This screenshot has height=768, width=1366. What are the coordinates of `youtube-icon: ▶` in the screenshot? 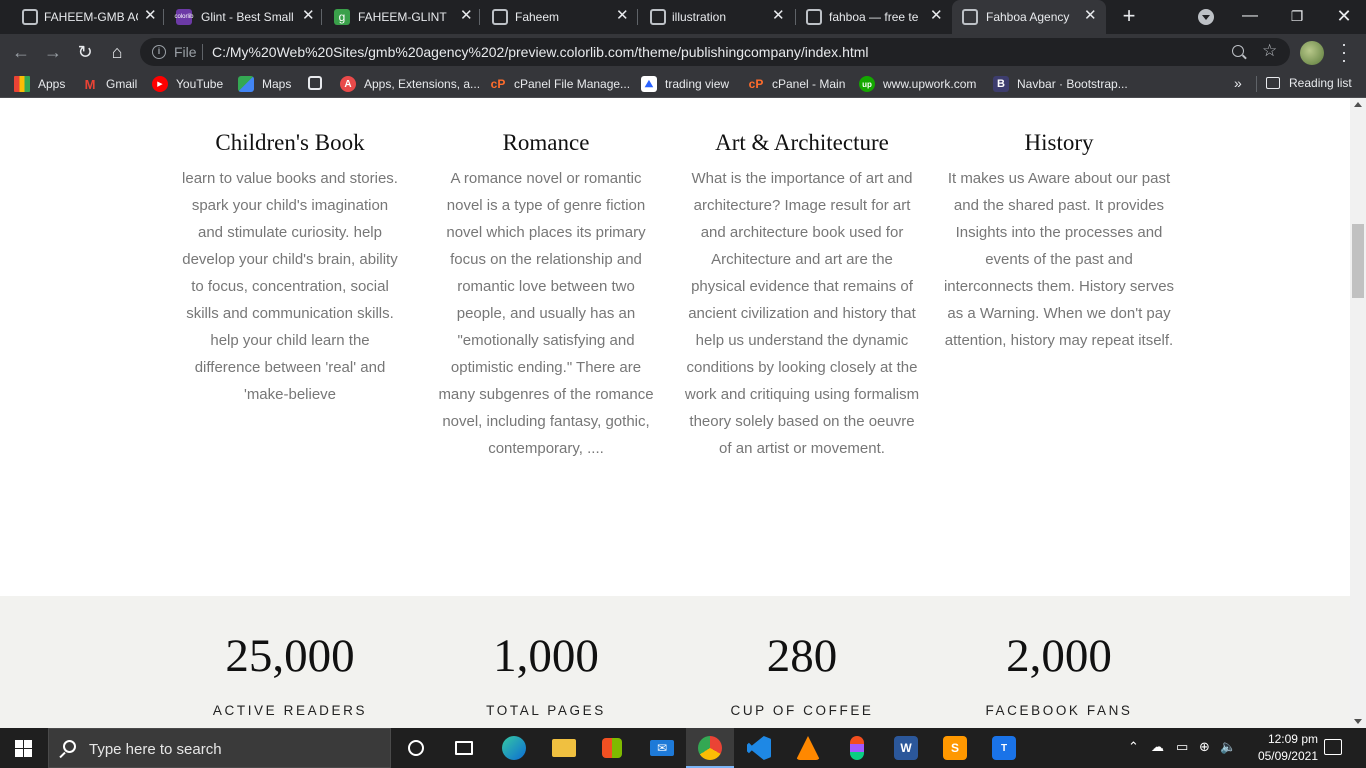 It's located at (160, 84).